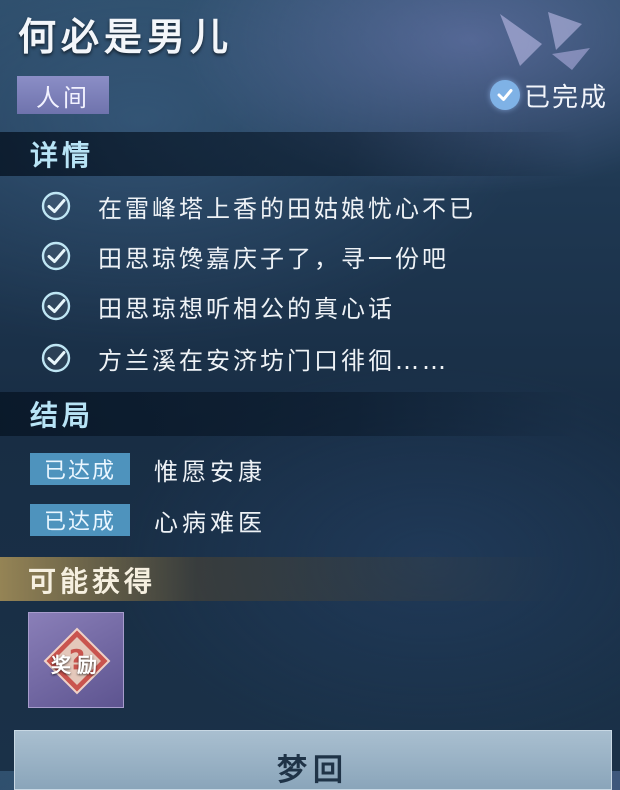 The height and width of the screenshot is (790, 620). Describe the element at coordinates (210, 471) in the screenshot. I see `ending-text: 惟愿安康` at that location.